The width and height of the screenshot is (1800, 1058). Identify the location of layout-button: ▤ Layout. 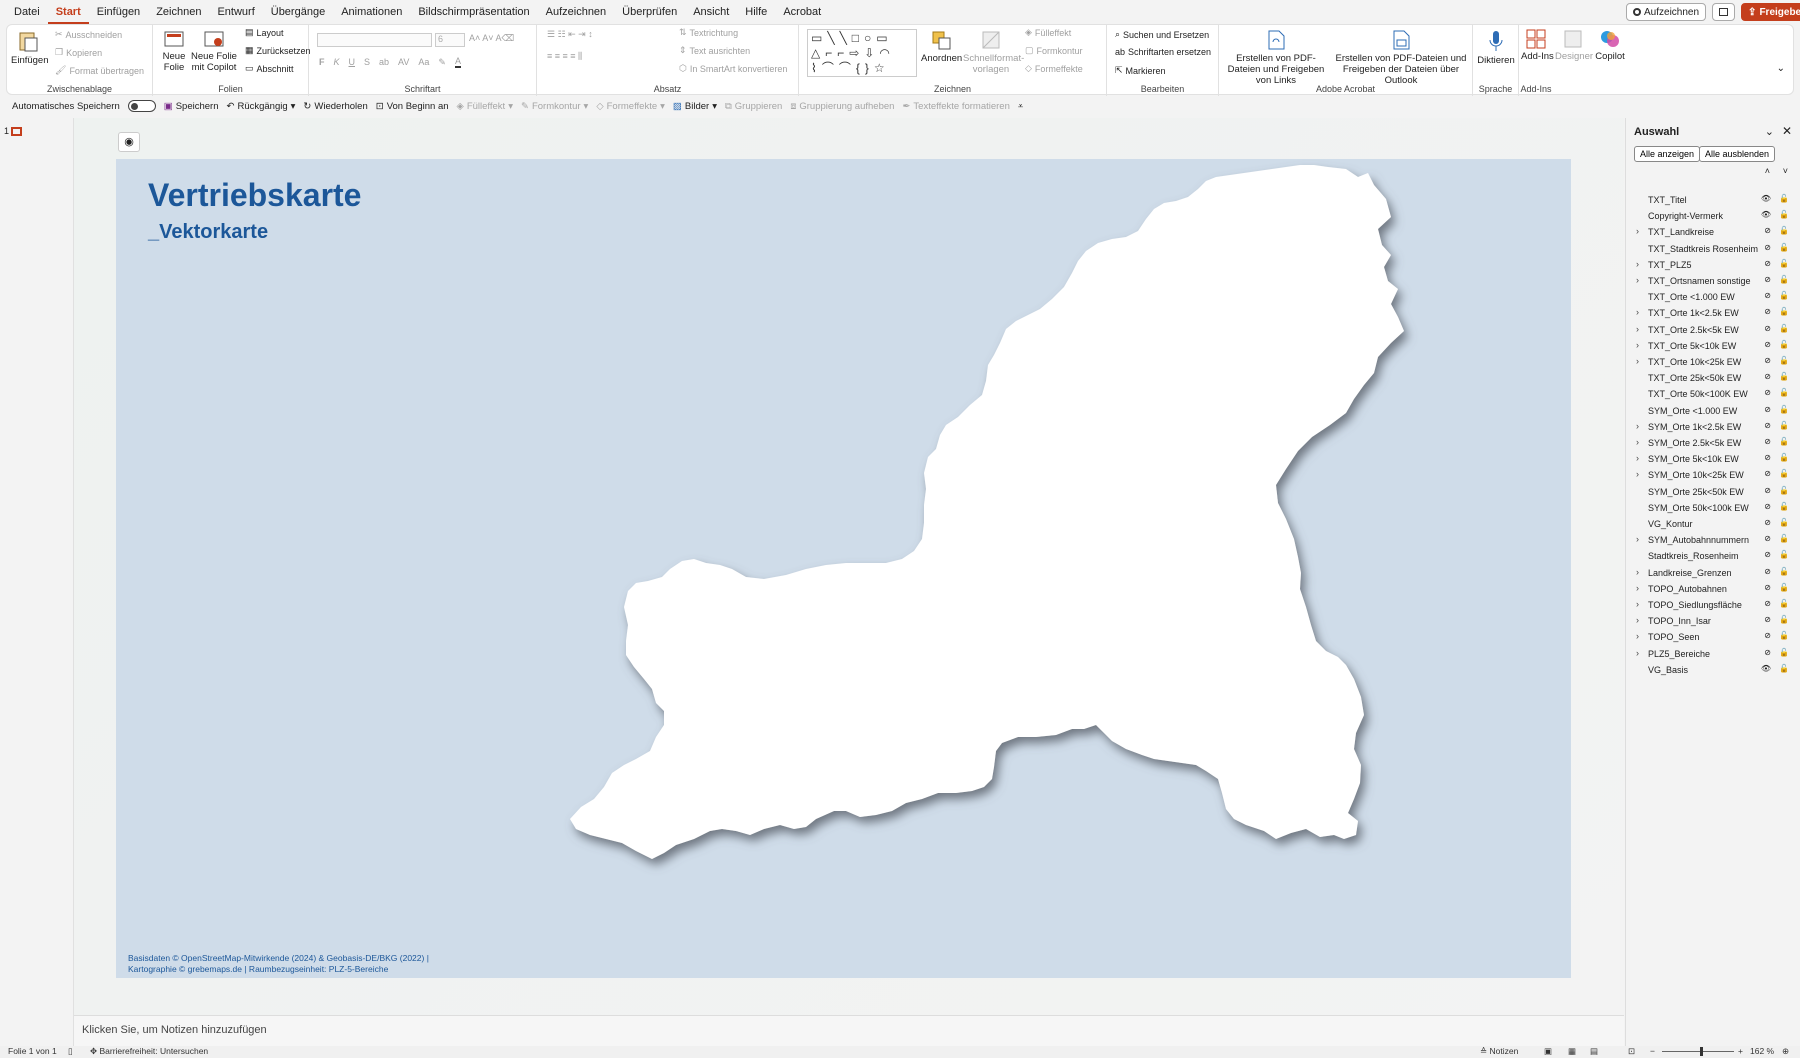
(264, 32).